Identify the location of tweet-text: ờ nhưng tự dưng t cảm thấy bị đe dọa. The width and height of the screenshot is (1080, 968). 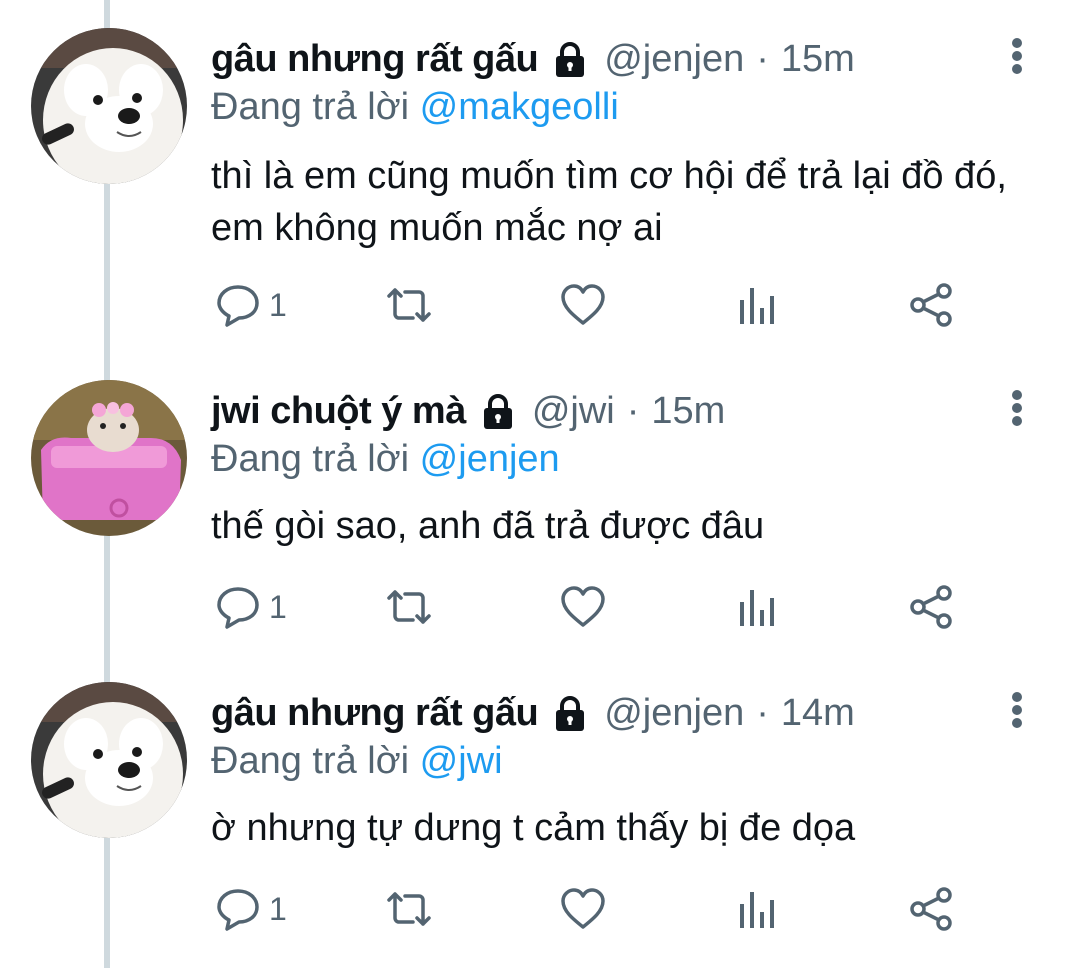
(533, 828).